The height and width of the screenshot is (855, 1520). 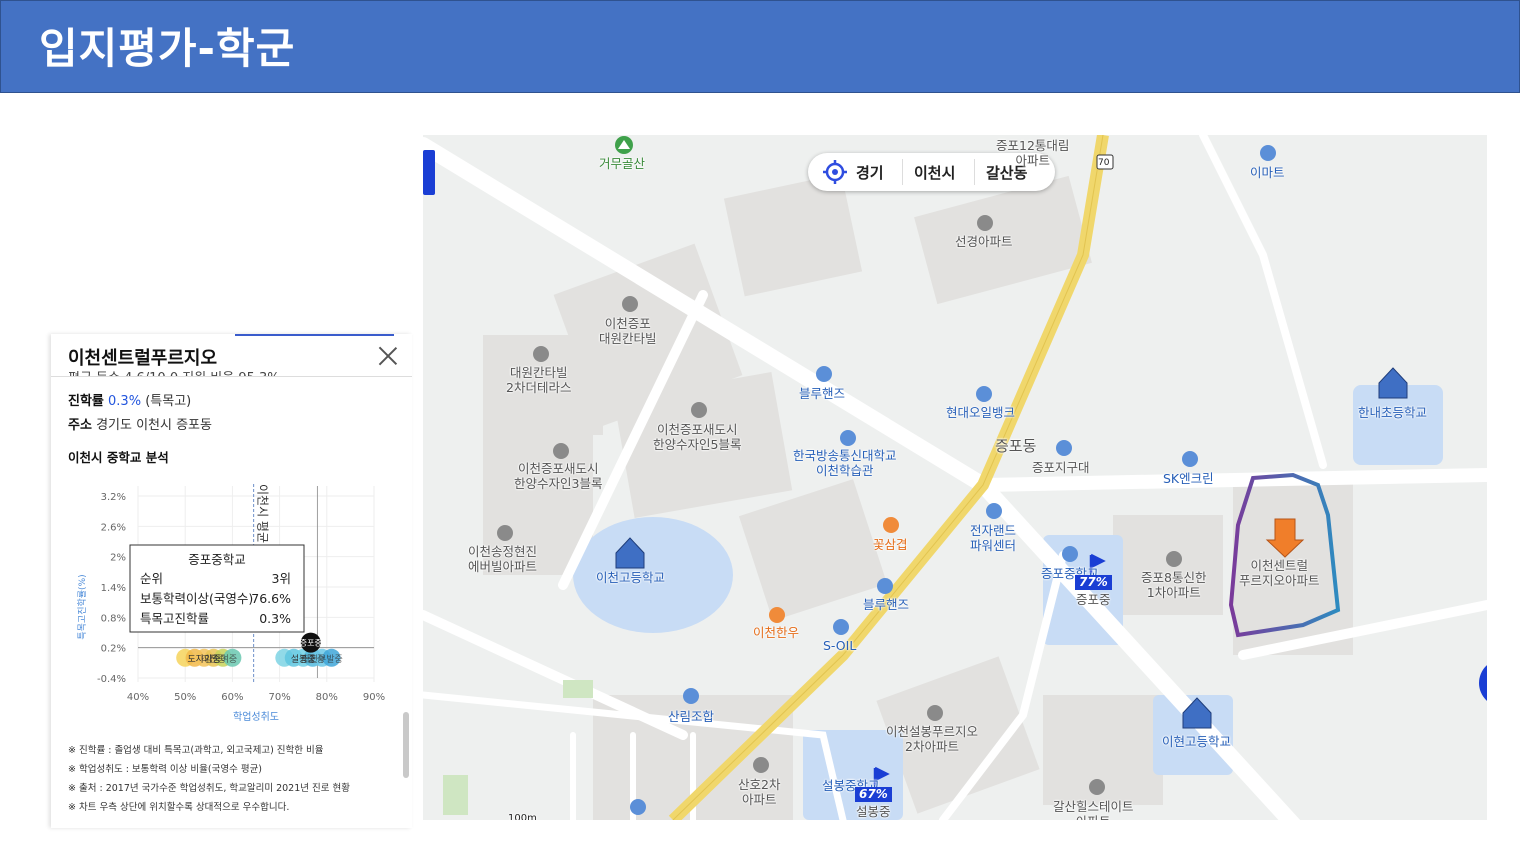 I want to click on y-tick-label: 2%, so click(x=118, y=558).